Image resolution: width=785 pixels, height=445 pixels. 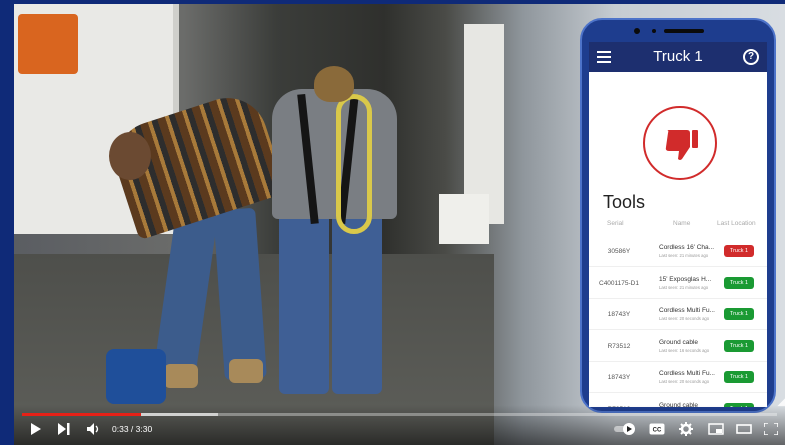 What do you see at coordinates (679, 342) in the screenshot?
I see `tool-name: Ground cable` at bounding box center [679, 342].